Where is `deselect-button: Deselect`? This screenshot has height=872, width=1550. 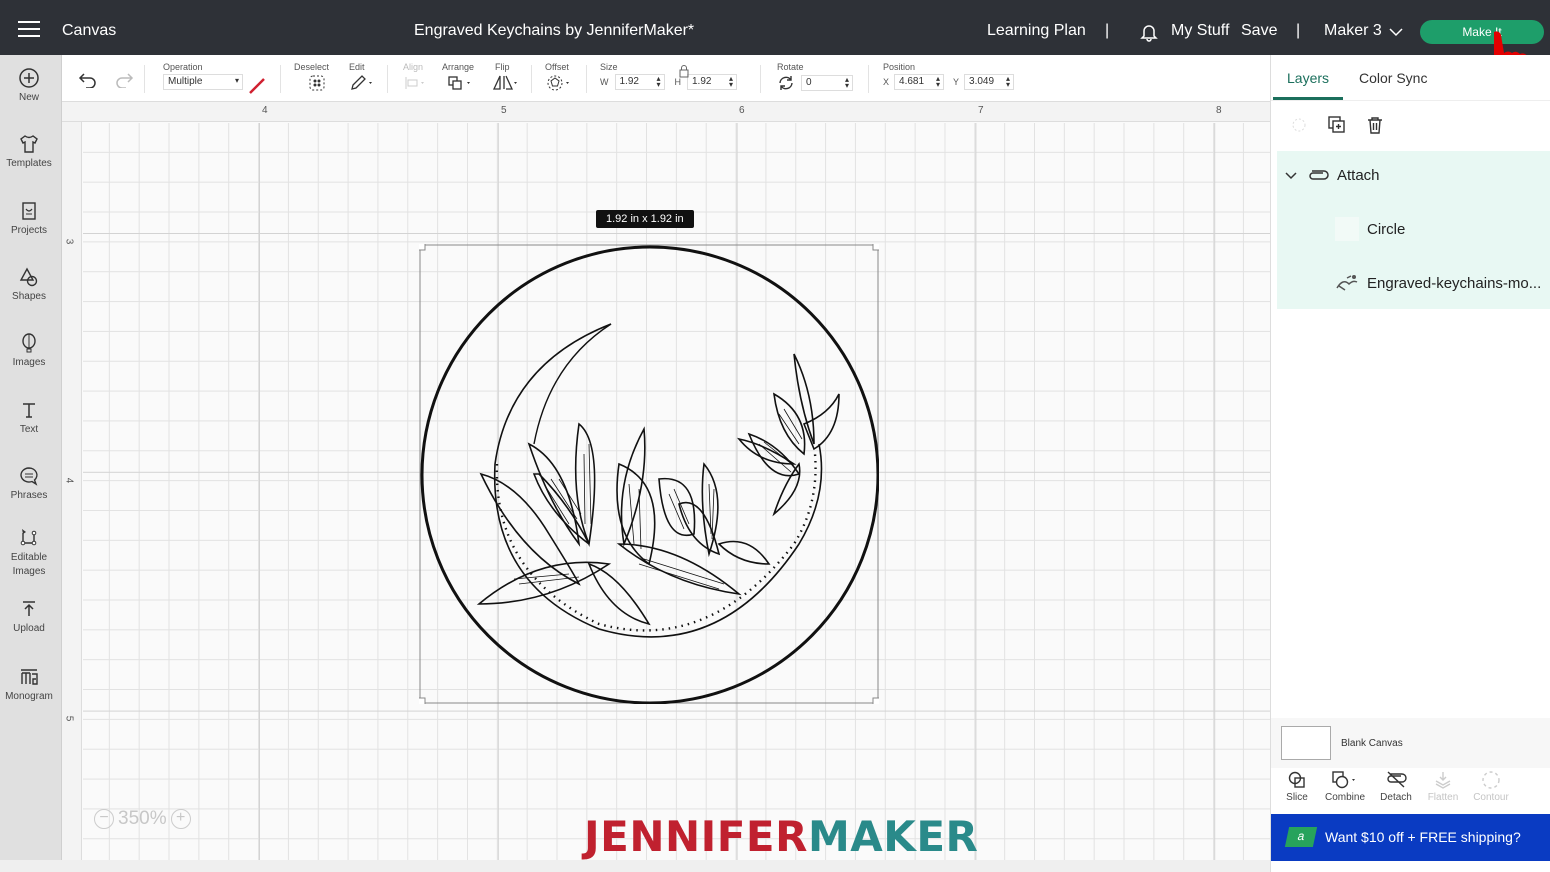 deselect-button: Deselect is located at coordinates (311, 78).